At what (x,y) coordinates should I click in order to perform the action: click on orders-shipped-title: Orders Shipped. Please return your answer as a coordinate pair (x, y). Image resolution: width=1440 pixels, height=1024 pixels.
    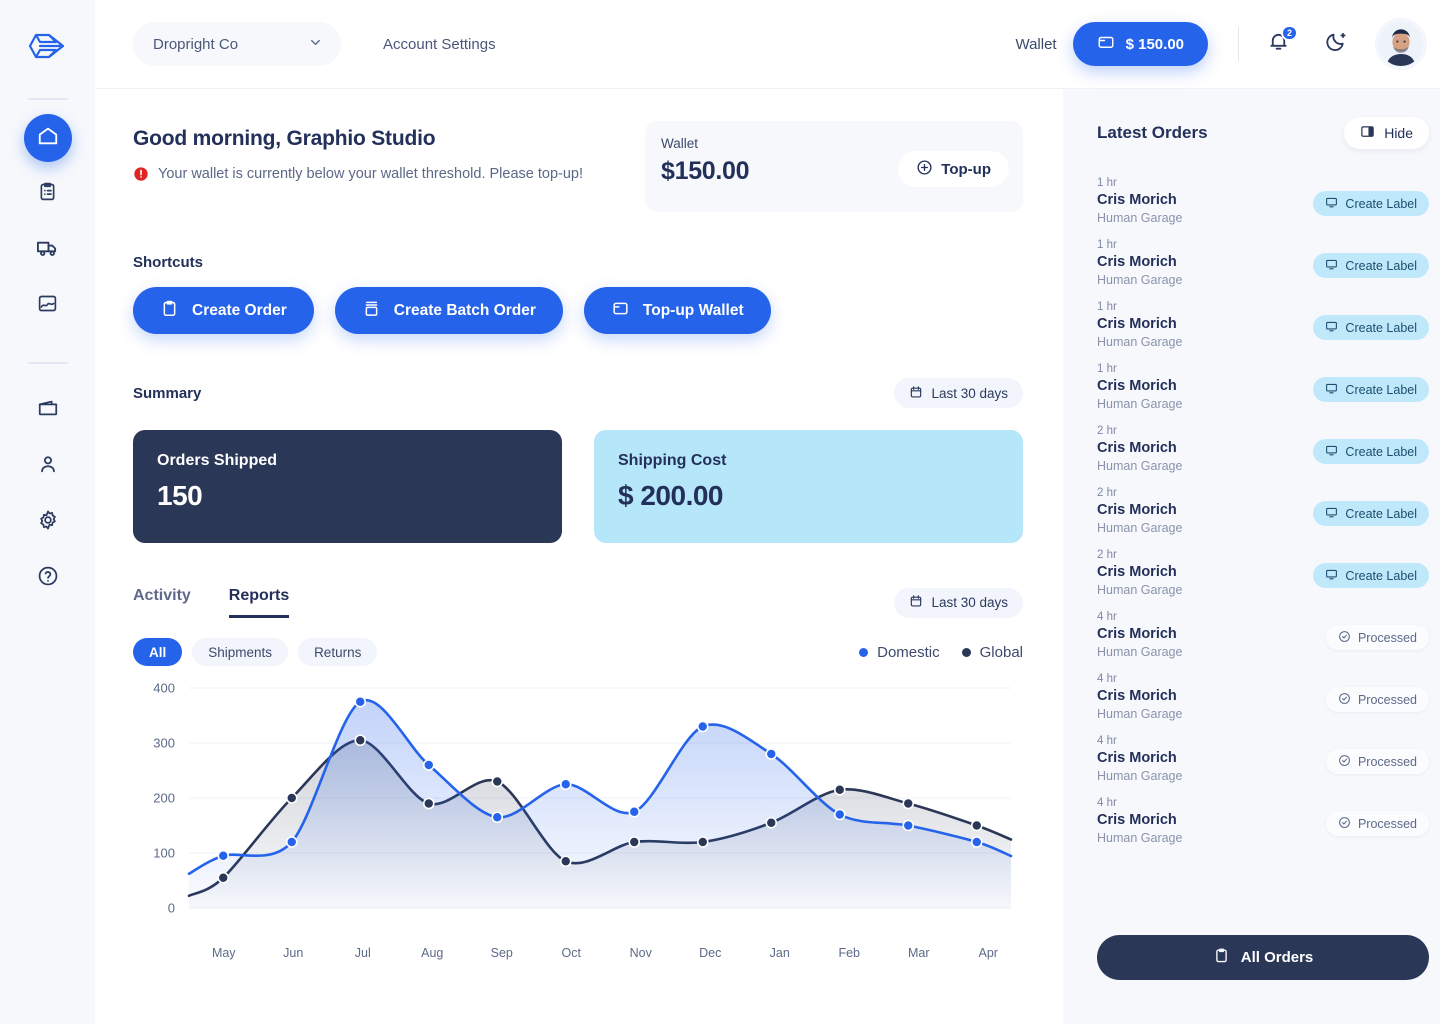
    Looking at the image, I should click on (217, 460).